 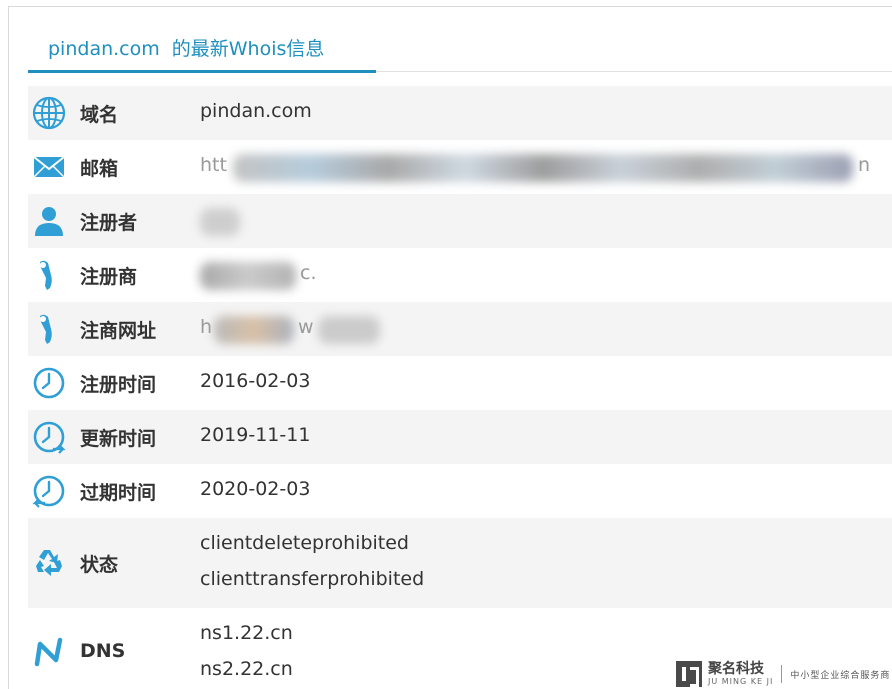 I want to click on header-title: pindan.com 的最新Whois信息, so click(x=186, y=47).